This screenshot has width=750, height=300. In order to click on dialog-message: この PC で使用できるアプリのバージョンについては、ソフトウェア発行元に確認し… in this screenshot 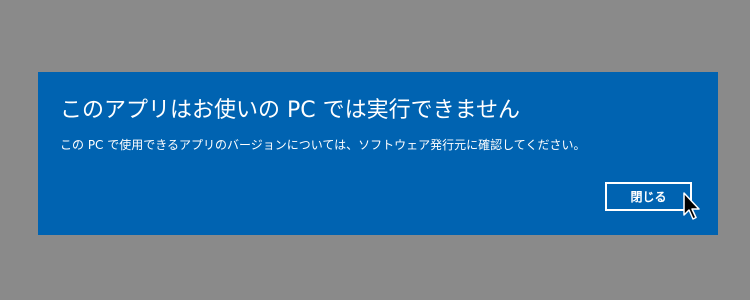, I will do `click(323, 145)`.